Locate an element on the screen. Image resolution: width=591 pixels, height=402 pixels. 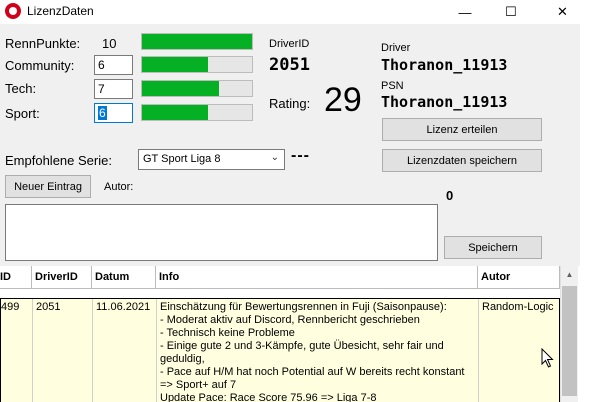
community-field: 6 is located at coordinates (113, 65).